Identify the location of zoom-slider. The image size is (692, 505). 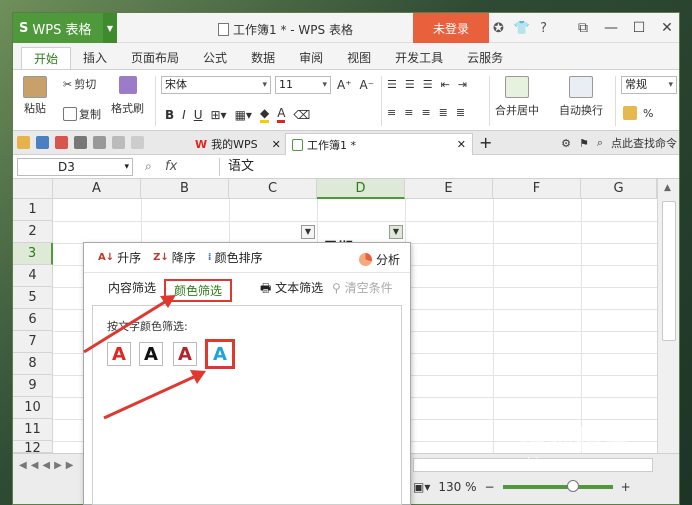
(557, 486).